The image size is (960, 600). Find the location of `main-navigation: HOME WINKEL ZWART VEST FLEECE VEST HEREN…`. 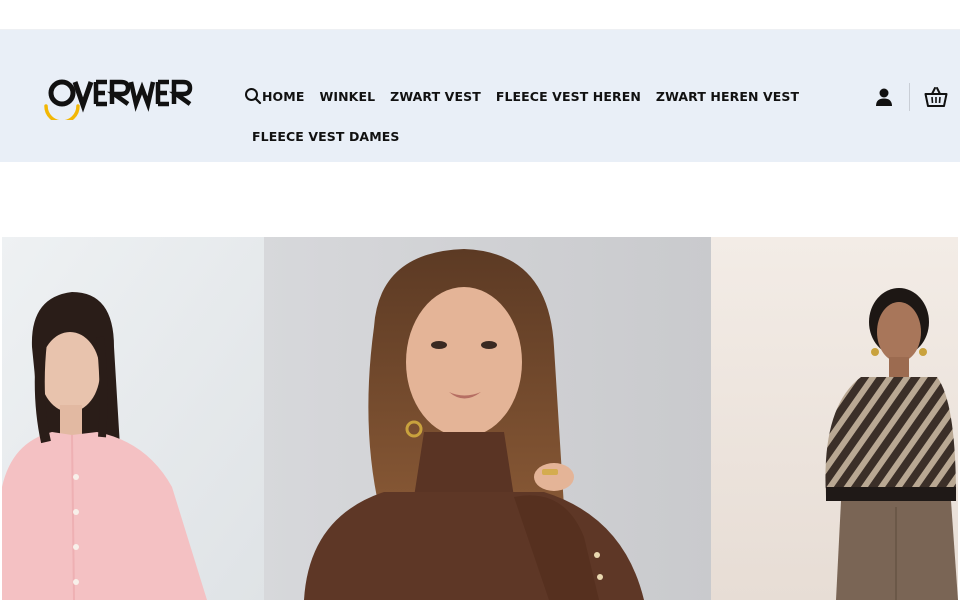

main-navigation: HOME WINKEL ZWART VEST FLEECE VEST HEREN… is located at coordinates (524, 108).